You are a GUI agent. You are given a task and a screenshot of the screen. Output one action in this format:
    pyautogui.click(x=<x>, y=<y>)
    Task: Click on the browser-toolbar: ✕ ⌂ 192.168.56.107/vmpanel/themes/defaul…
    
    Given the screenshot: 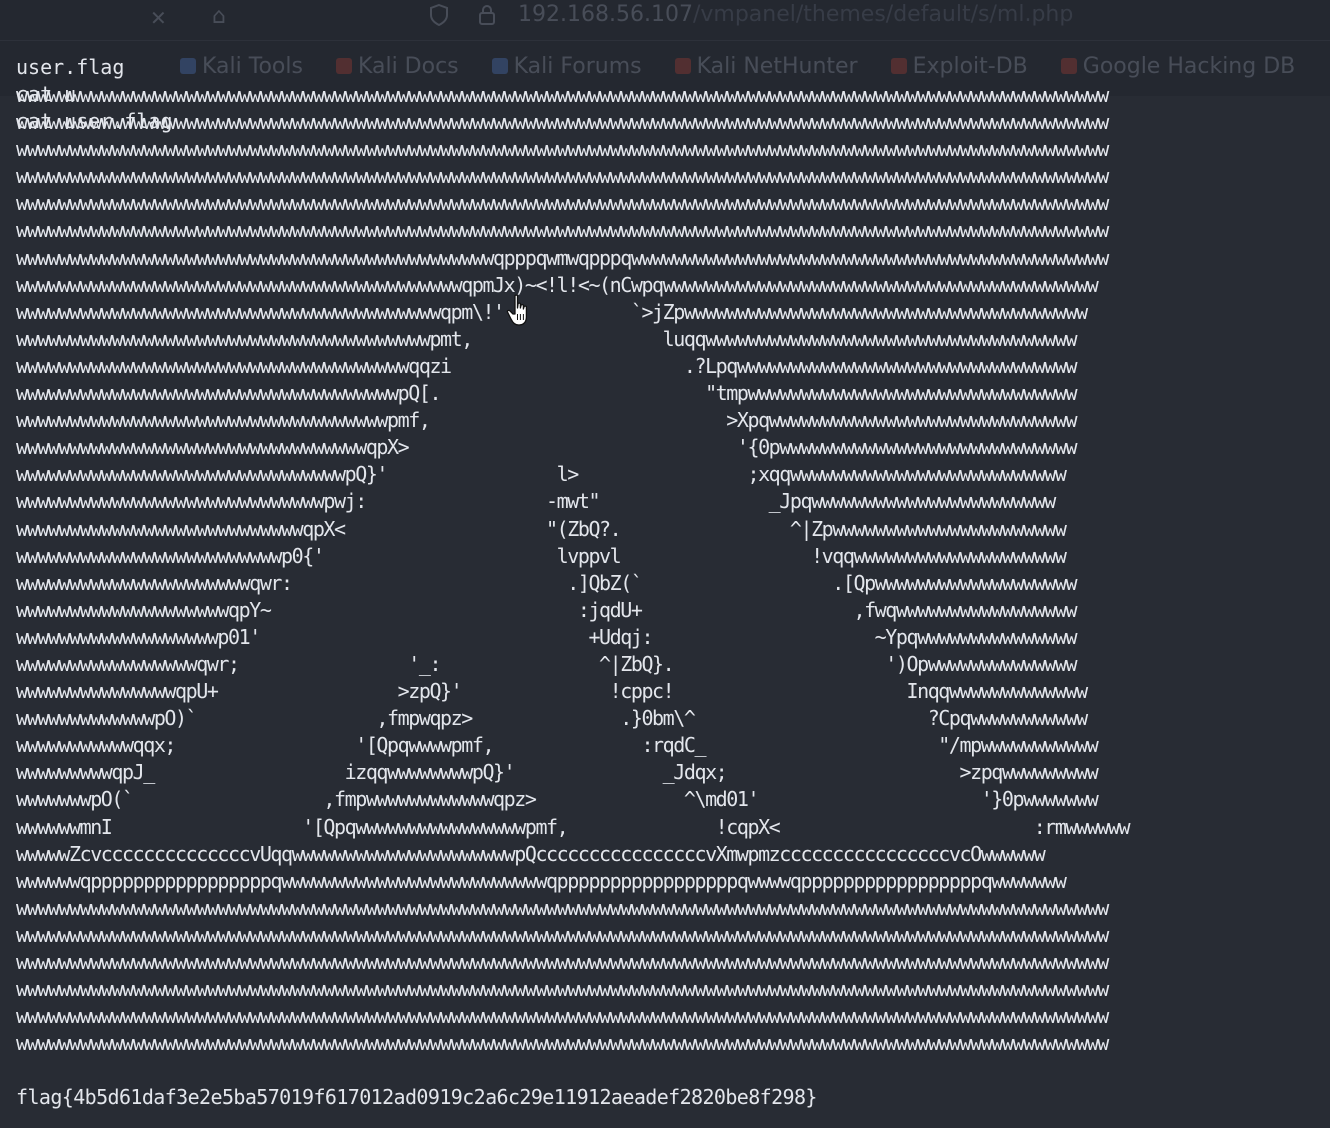 What is the action you would take?
    pyautogui.click(x=665, y=20)
    